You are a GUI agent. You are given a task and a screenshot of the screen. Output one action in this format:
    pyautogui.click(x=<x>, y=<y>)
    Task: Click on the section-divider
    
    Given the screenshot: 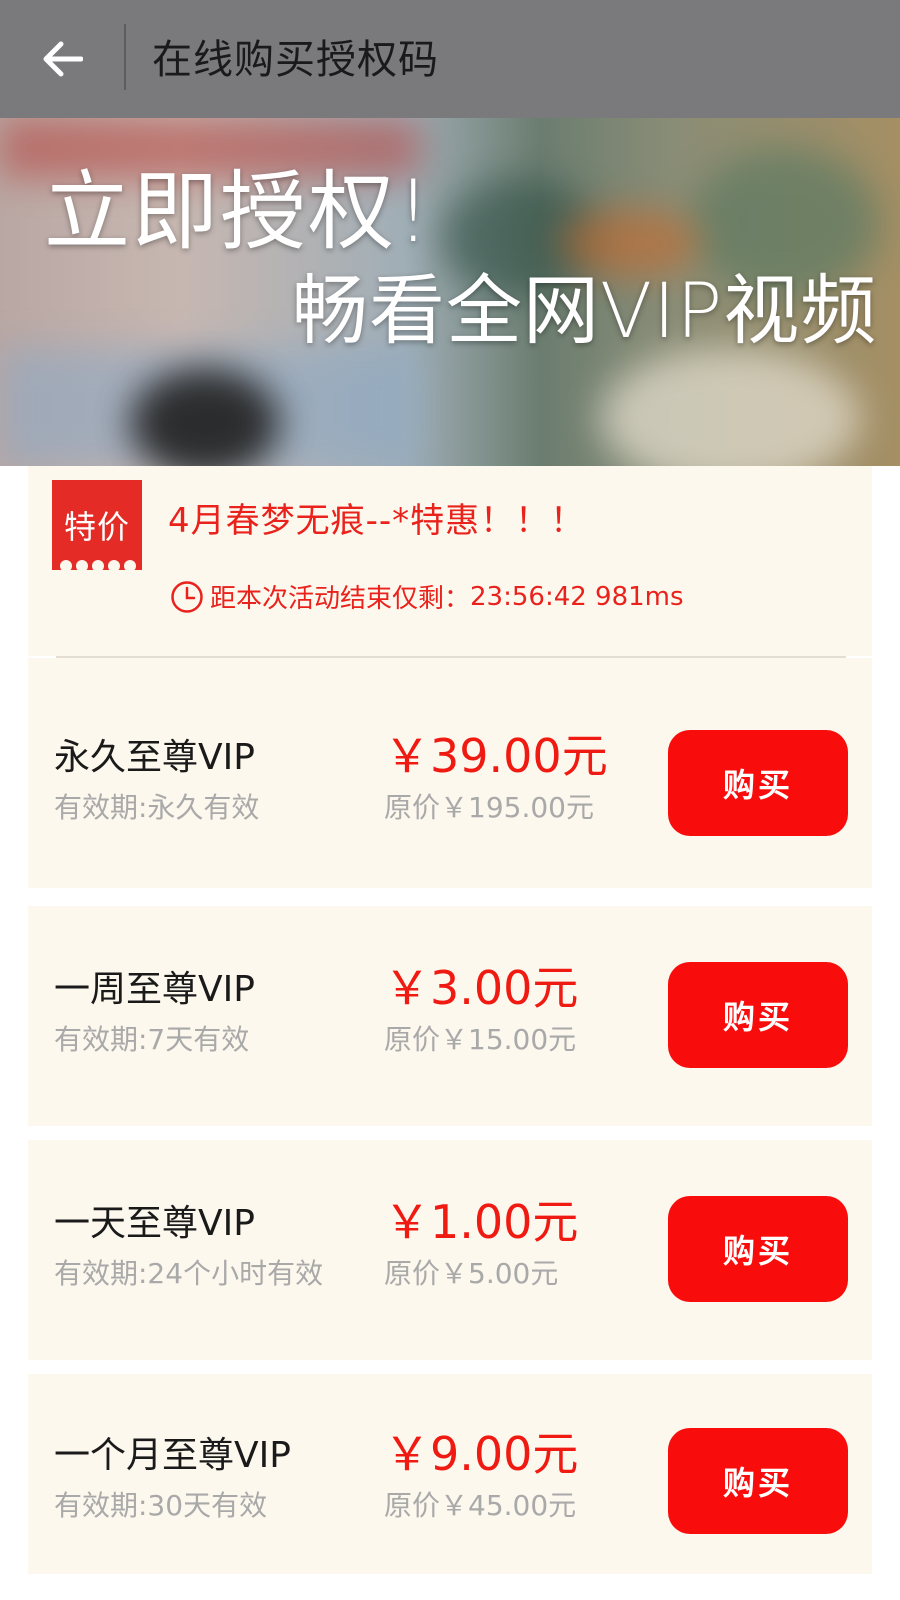 What is the action you would take?
    pyautogui.click(x=451, y=657)
    